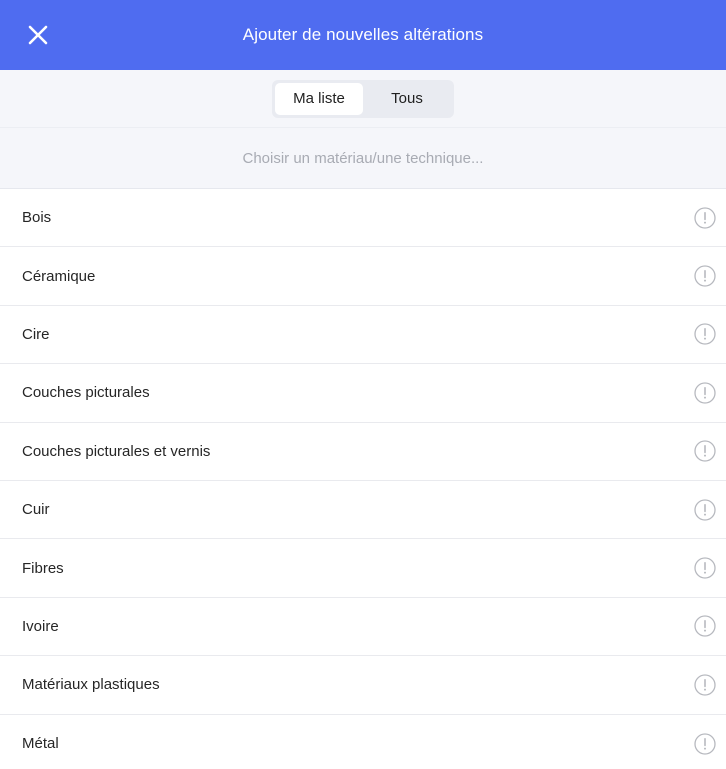  What do you see at coordinates (363, 335) in the screenshot?
I see `list-item-cire: Cire` at bounding box center [363, 335].